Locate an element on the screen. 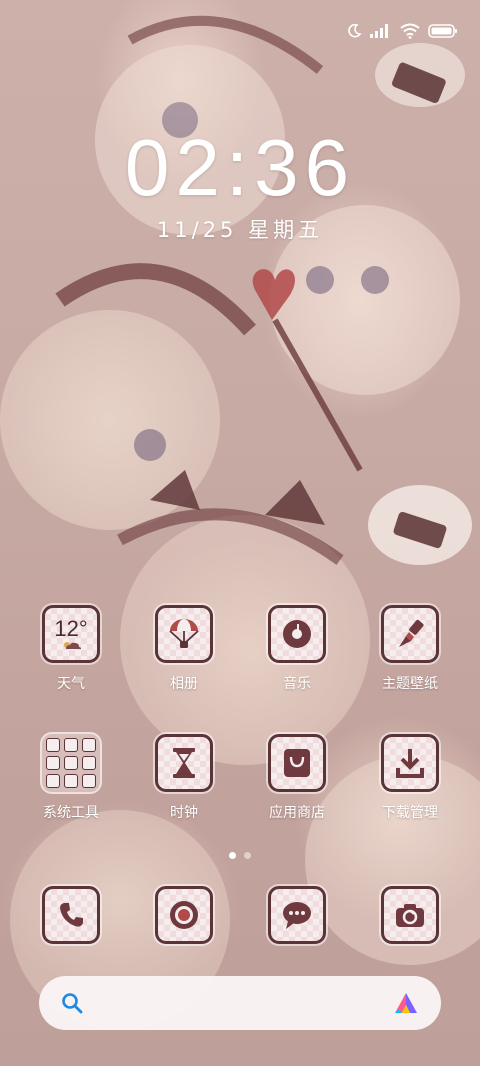 Image resolution: width=480 pixels, height=1066 pixels. dock-camera is located at coordinates (410, 915).